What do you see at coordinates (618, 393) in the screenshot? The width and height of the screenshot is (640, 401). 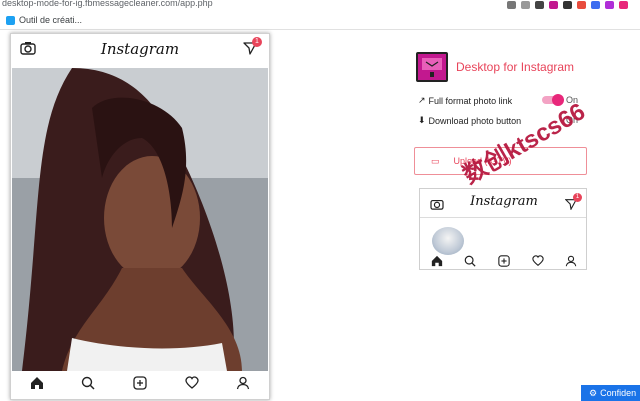 I see `confidential-label: Confiden` at bounding box center [618, 393].